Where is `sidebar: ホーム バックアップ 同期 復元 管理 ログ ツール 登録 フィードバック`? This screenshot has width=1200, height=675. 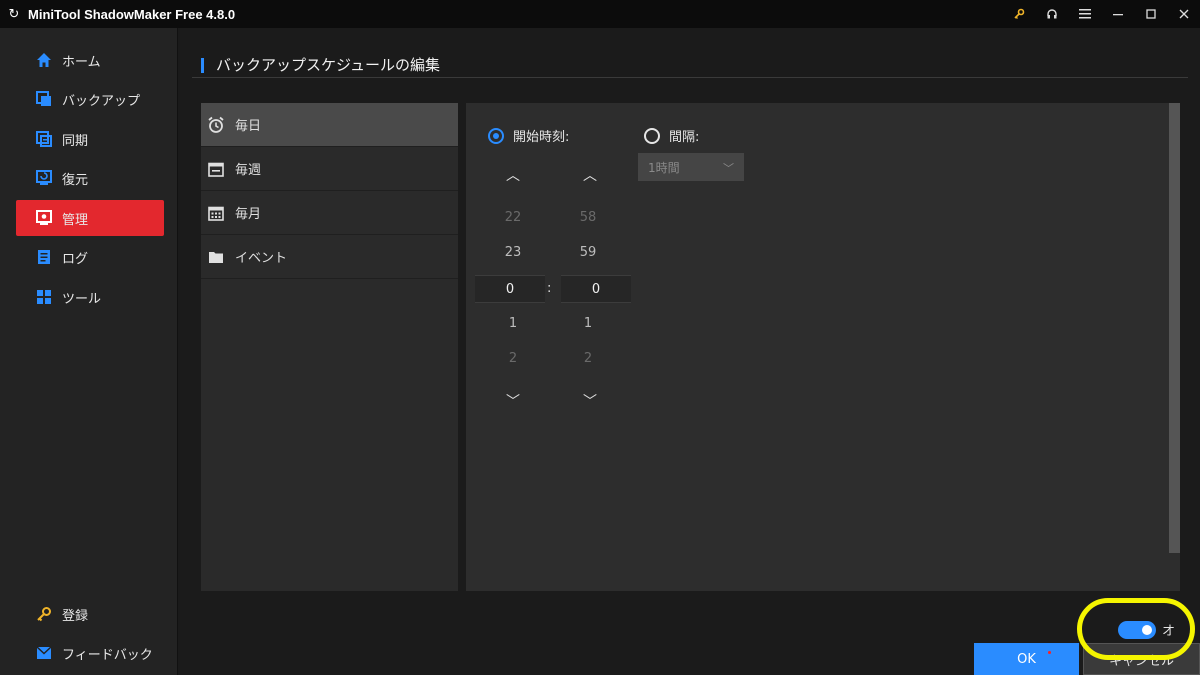
sidebar: ホーム バックアップ 同期 復元 管理 ログ ツール 登録 フィードバック is located at coordinates (89, 351).